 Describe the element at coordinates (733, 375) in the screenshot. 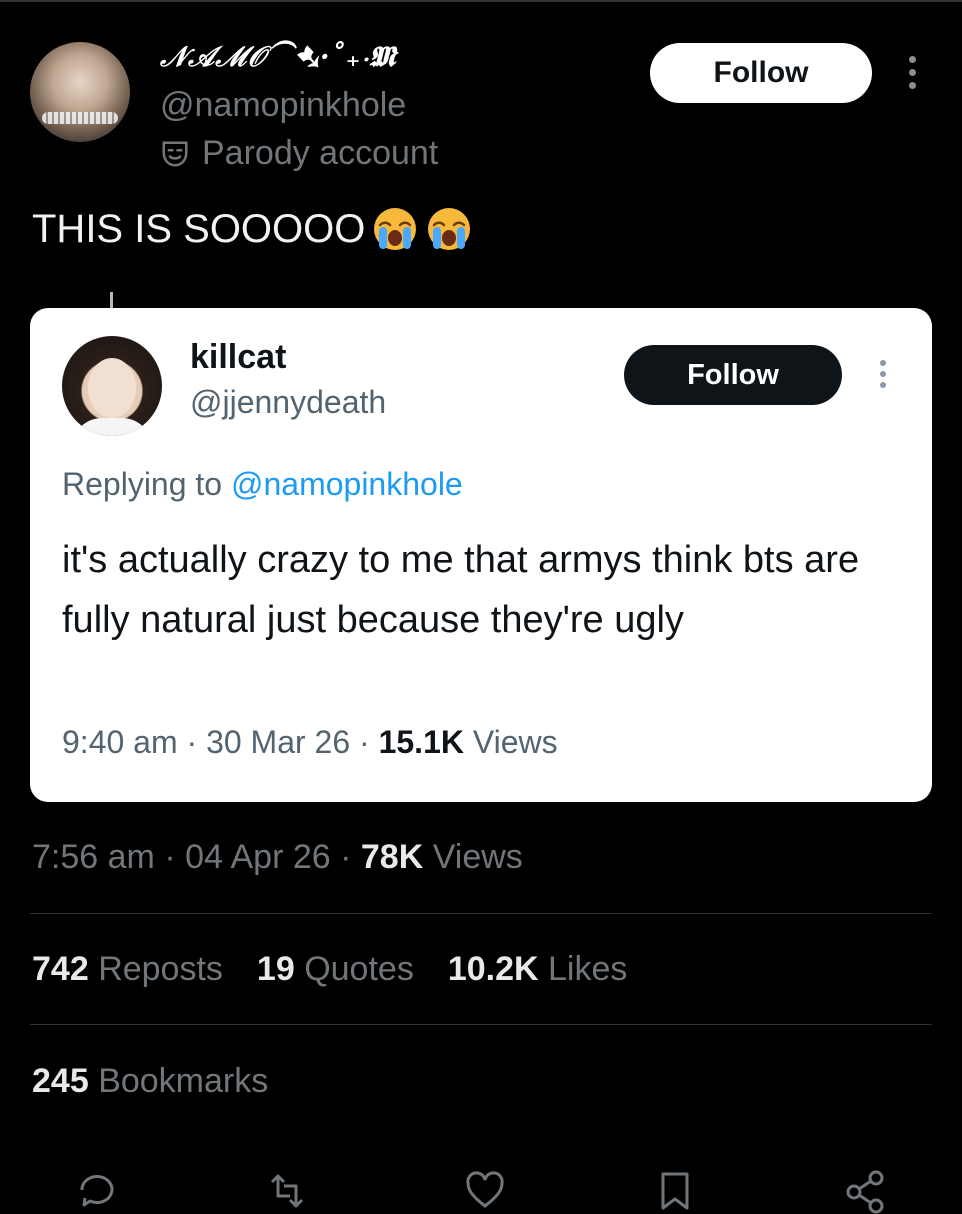

I see `quoted-follow-button: Follow` at that location.